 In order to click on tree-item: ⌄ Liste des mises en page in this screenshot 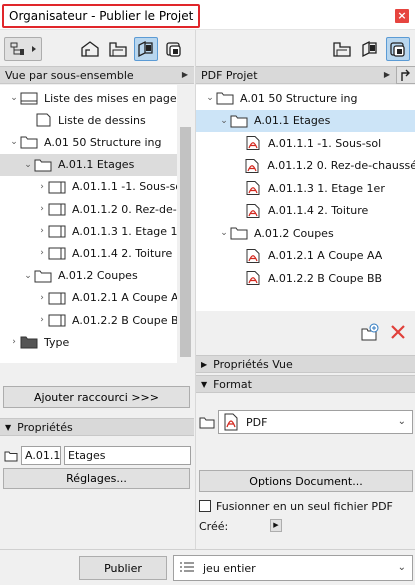, I will do `click(97, 98)`.